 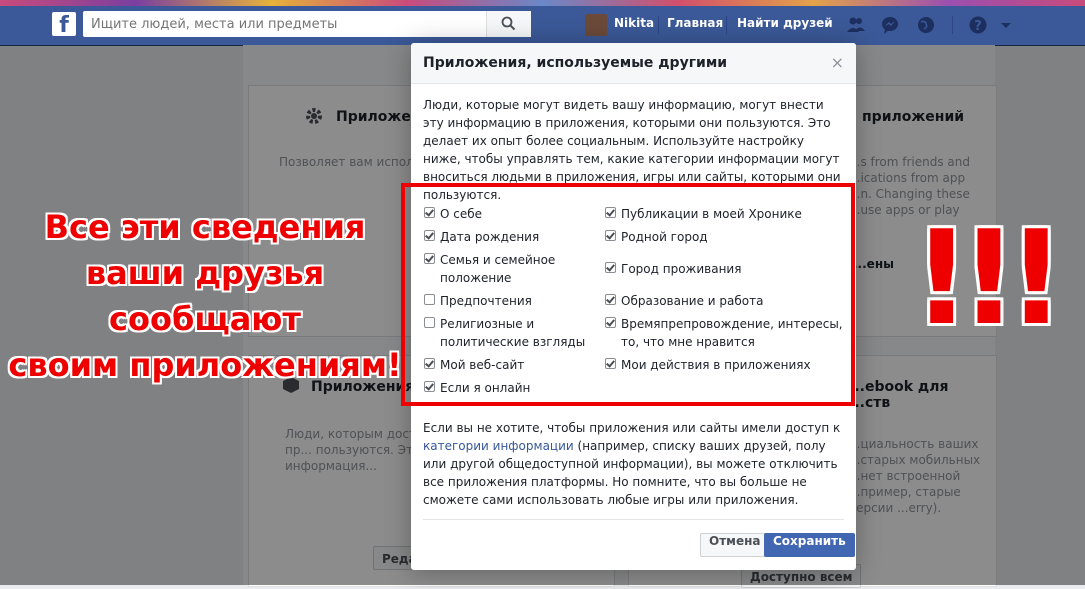 What do you see at coordinates (633, 519) in the screenshot?
I see `divider` at bounding box center [633, 519].